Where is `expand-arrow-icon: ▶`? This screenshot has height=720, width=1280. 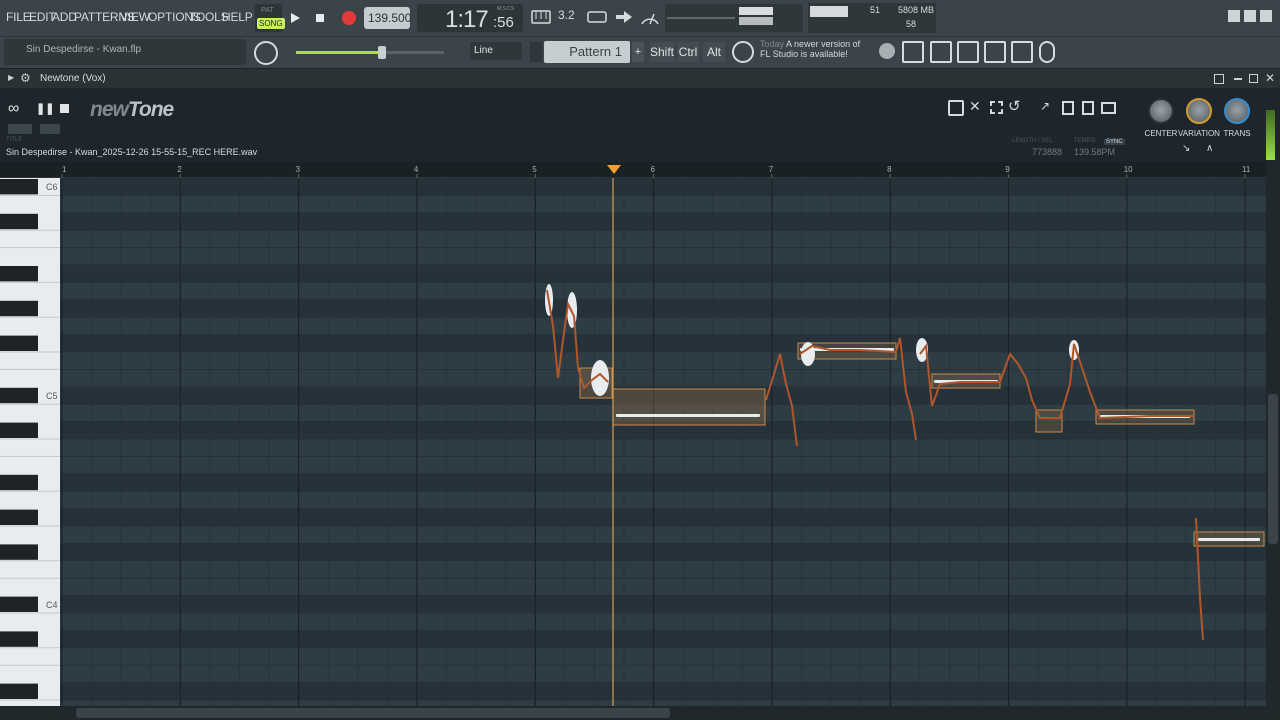
expand-arrow-icon: ▶ is located at coordinates (11, 77).